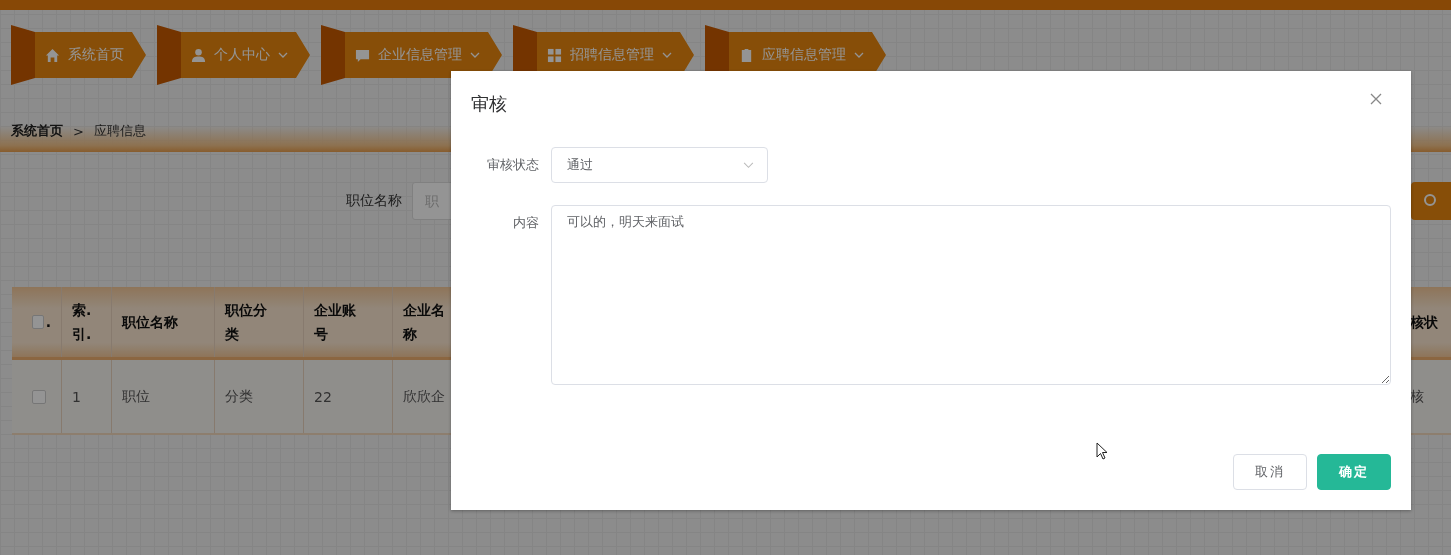  What do you see at coordinates (424, 396) in the screenshot?
I see `table-cell: 欣欣企` at bounding box center [424, 396].